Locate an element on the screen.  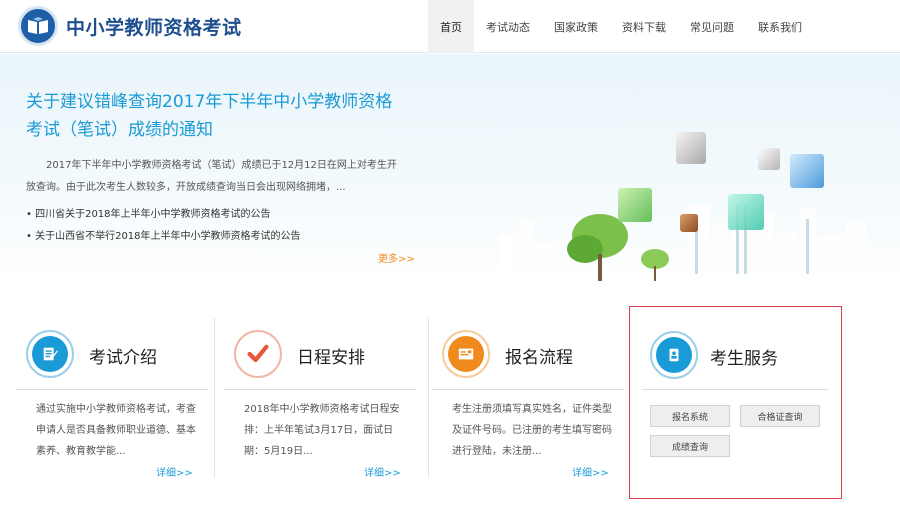
site-header: 中小学教师资格考试 首页 考试动态 国家政策 资料下载 常见问题 联系我们 is located at coordinates (450, 26).